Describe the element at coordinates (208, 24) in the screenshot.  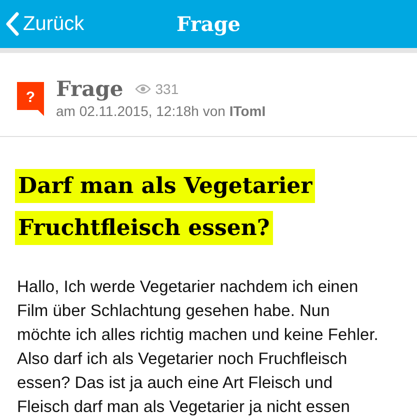
I see `nav-title: Frage` at that location.